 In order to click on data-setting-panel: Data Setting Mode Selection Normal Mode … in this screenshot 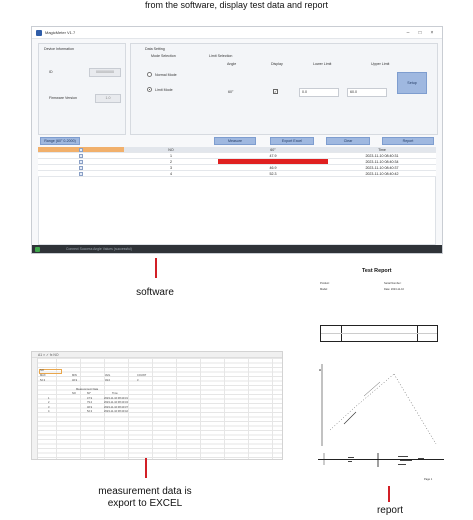, I will do `click(284, 89)`.